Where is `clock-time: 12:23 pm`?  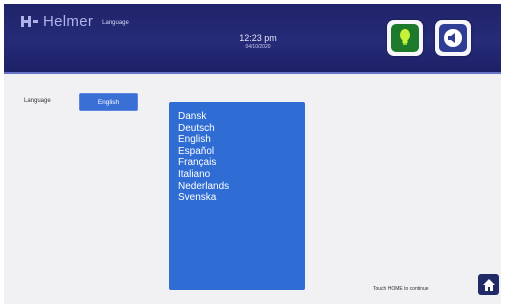 clock-time: 12:23 pm is located at coordinates (258, 38).